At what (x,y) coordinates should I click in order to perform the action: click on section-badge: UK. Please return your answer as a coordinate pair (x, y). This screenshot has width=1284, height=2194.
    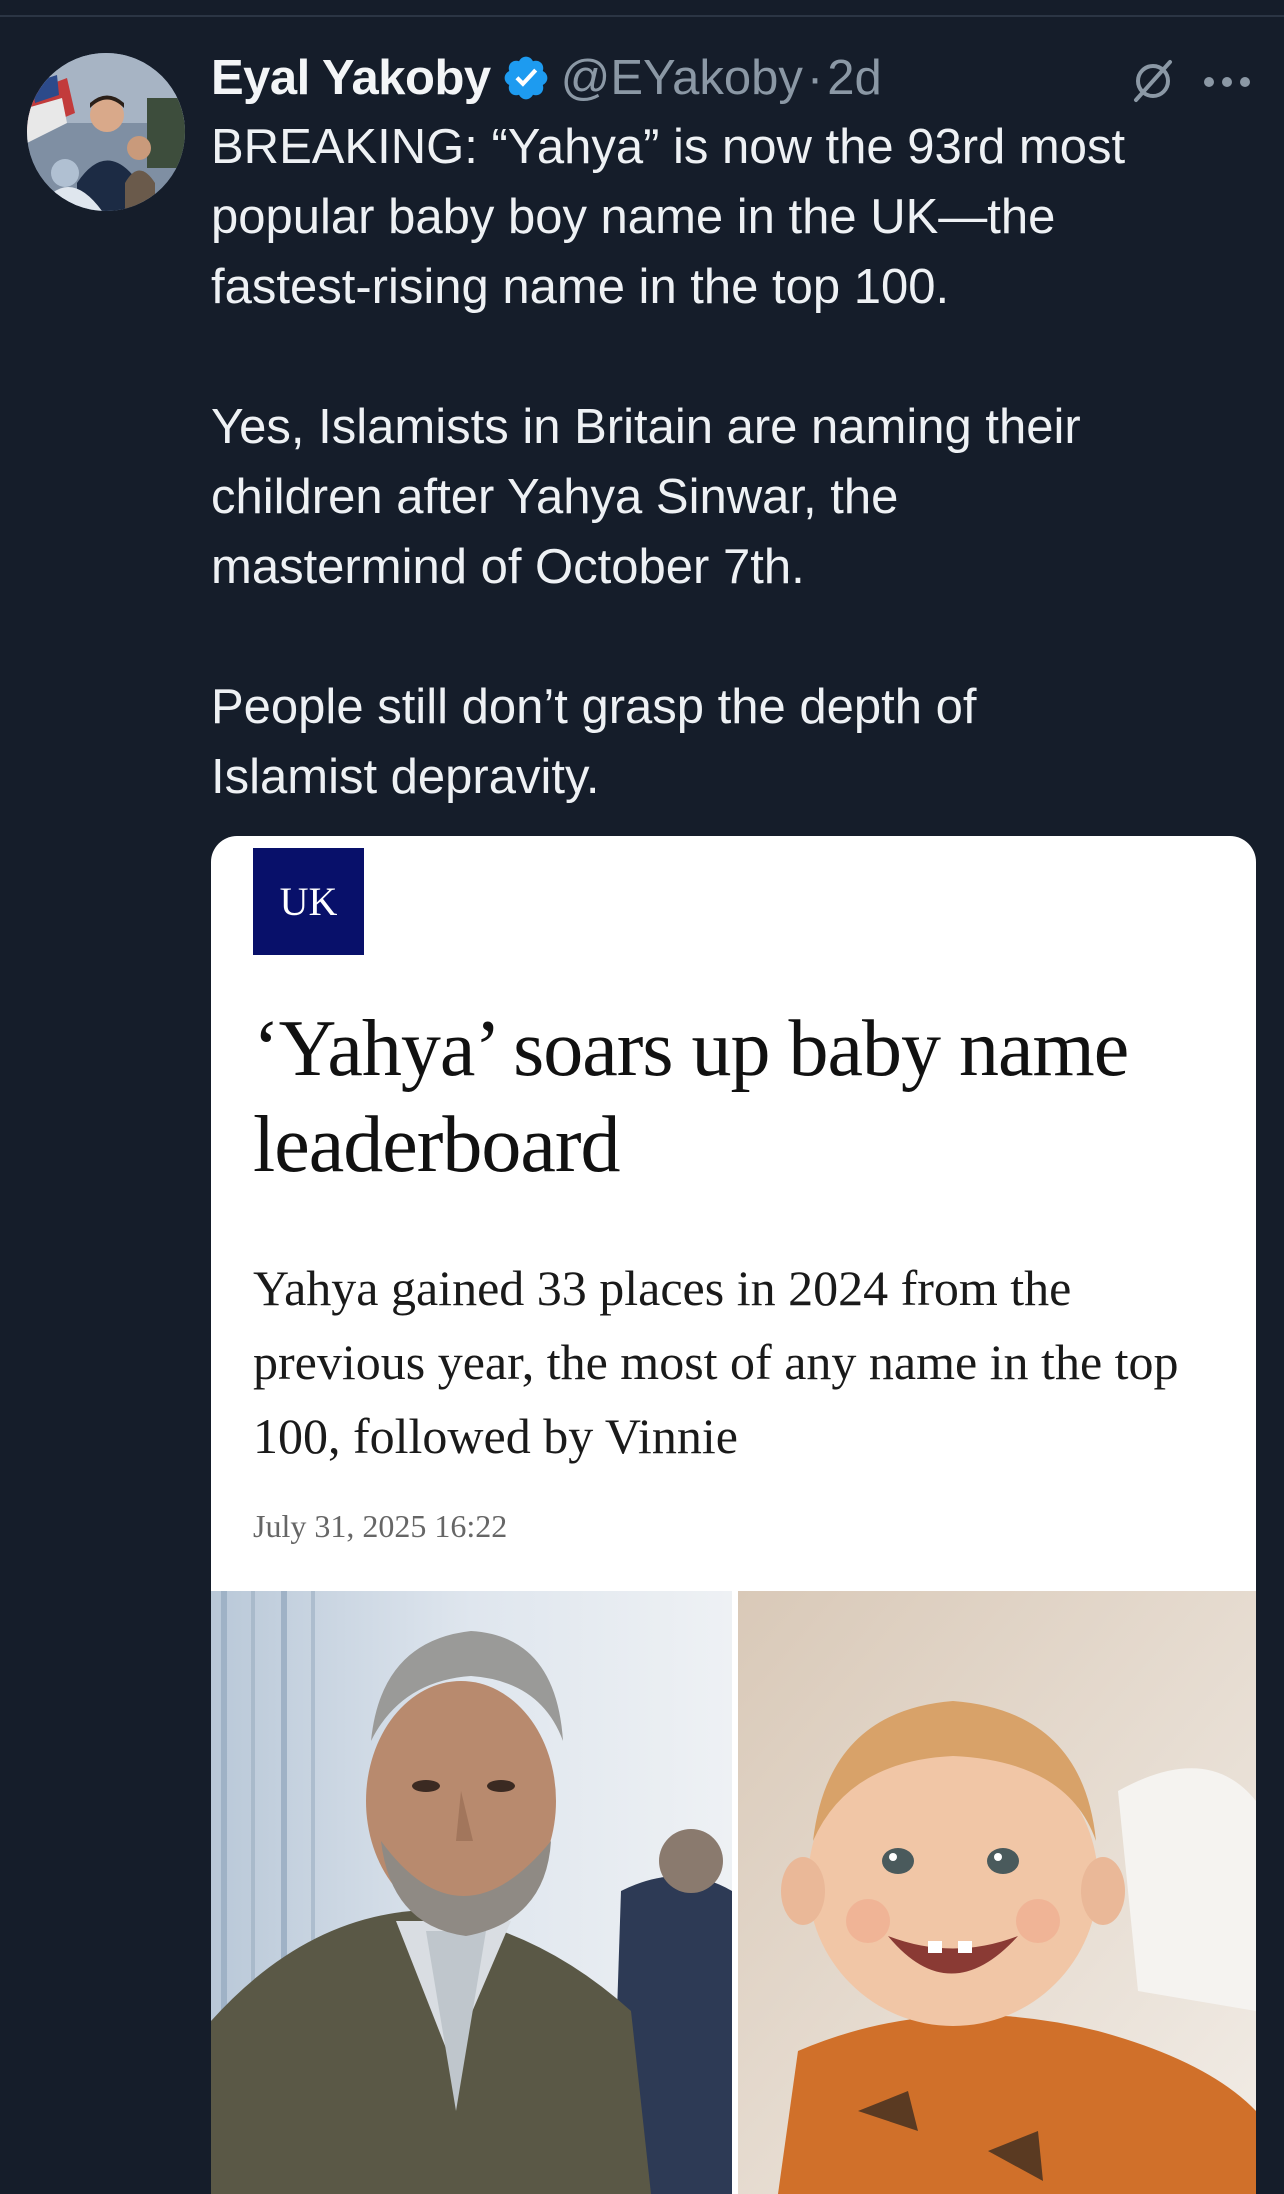
    Looking at the image, I should click on (308, 901).